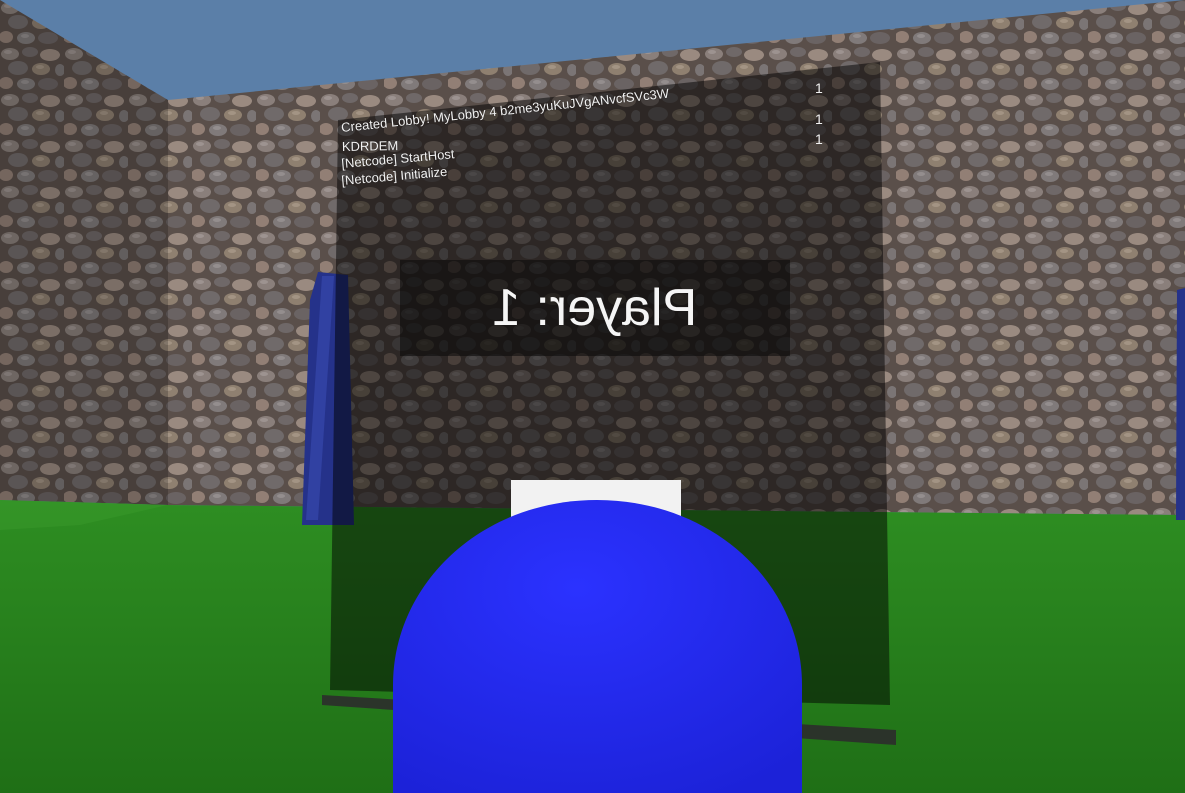 The height and width of the screenshot is (793, 1185). I want to click on log-count-1: 1, so click(819, 88).